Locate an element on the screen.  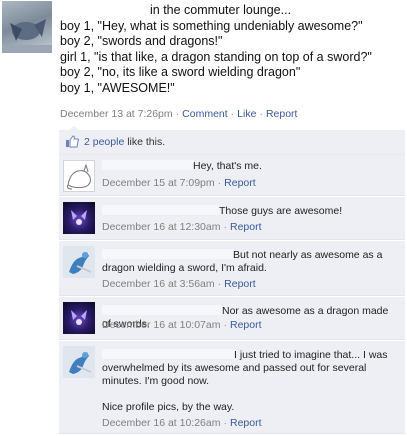
post-line: boy 1, "AWESOME!" is located at coordinates (117, 87).